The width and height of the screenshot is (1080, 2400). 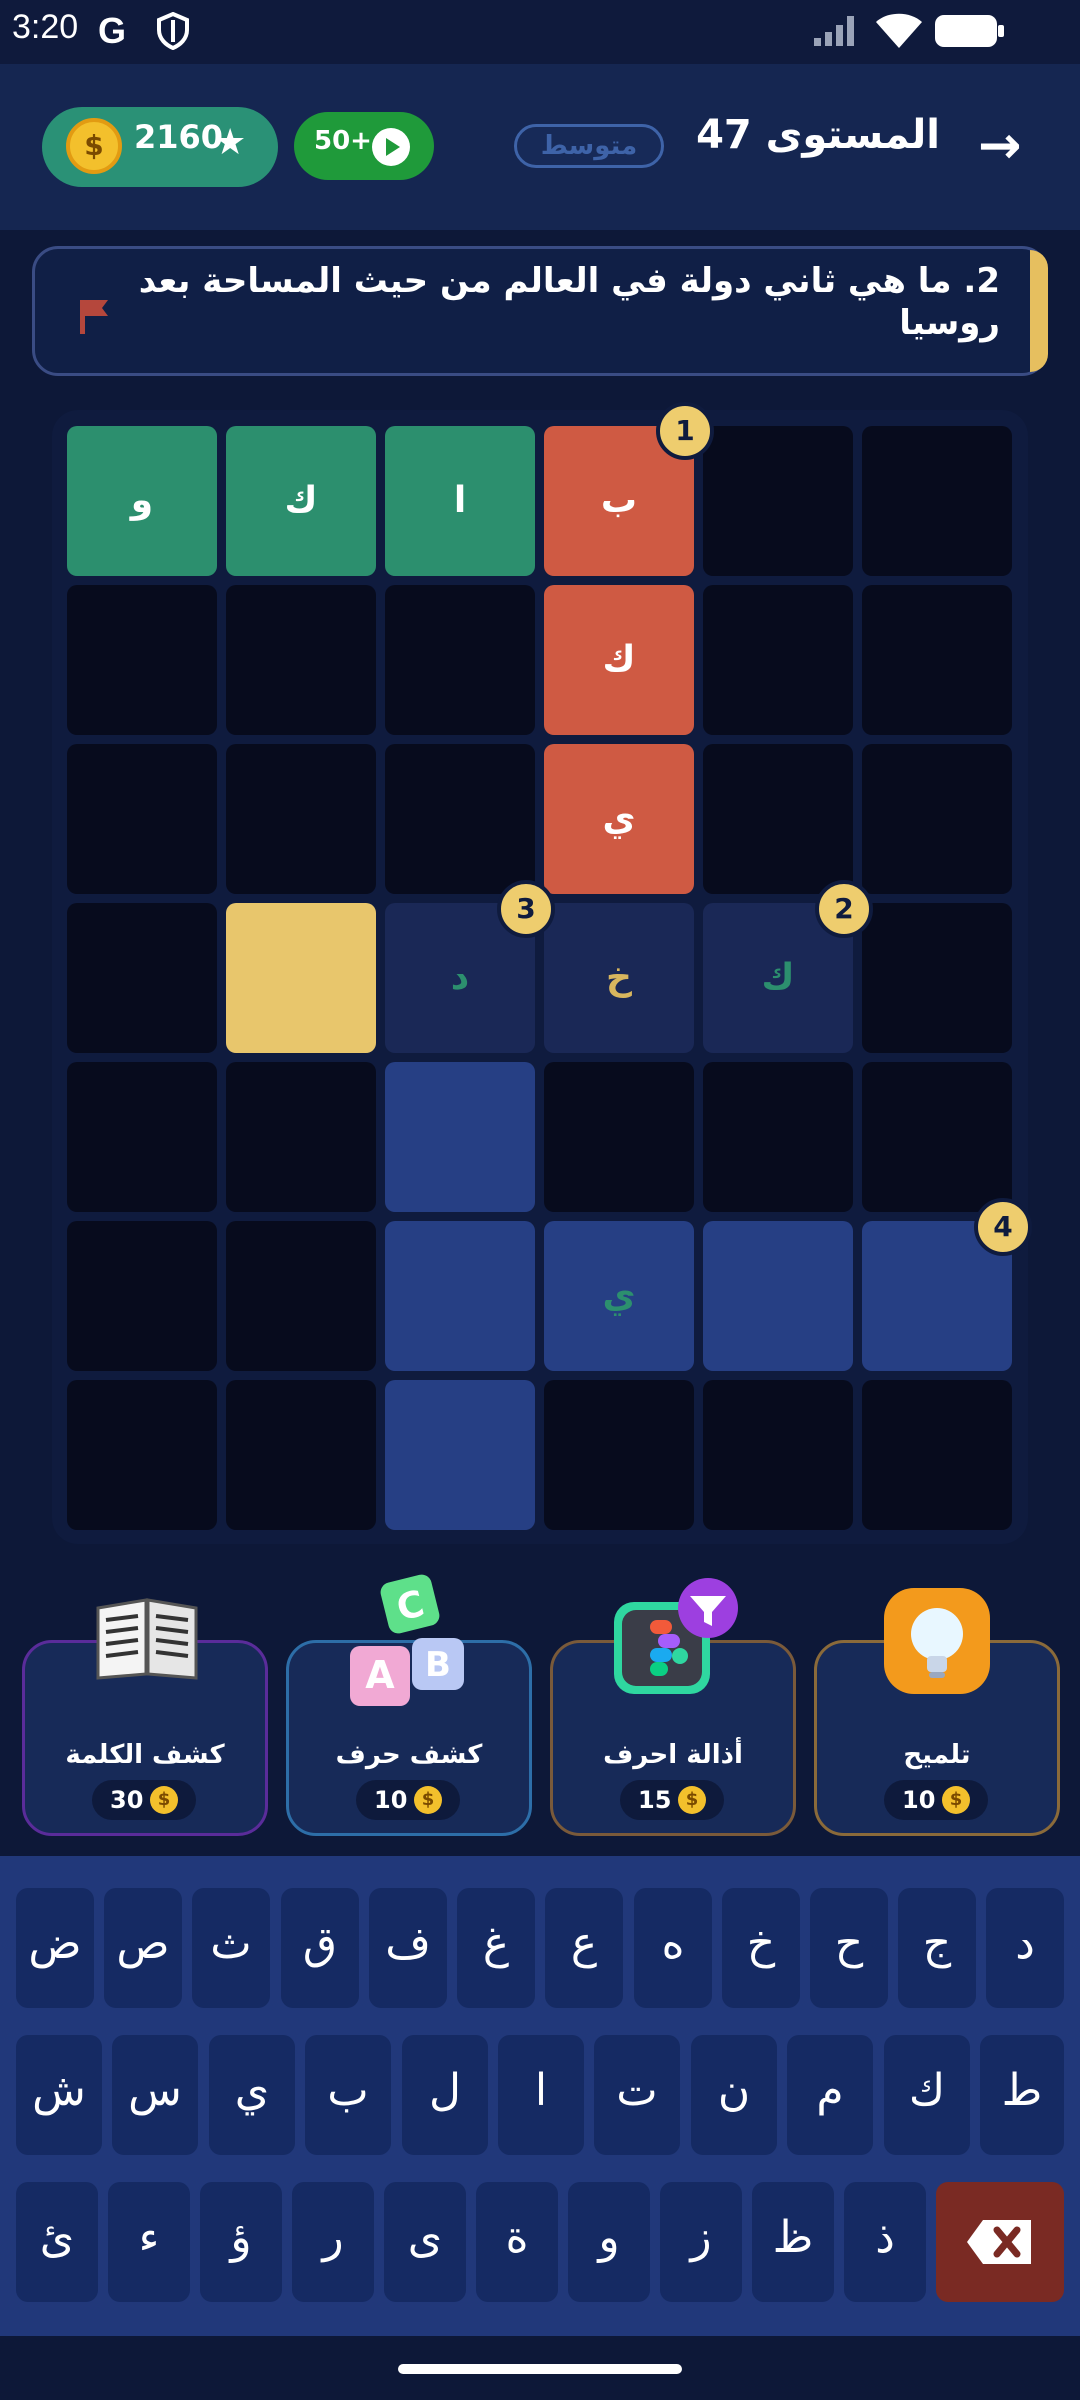 I want to click on shield-icon, so click(x=173, y=32).